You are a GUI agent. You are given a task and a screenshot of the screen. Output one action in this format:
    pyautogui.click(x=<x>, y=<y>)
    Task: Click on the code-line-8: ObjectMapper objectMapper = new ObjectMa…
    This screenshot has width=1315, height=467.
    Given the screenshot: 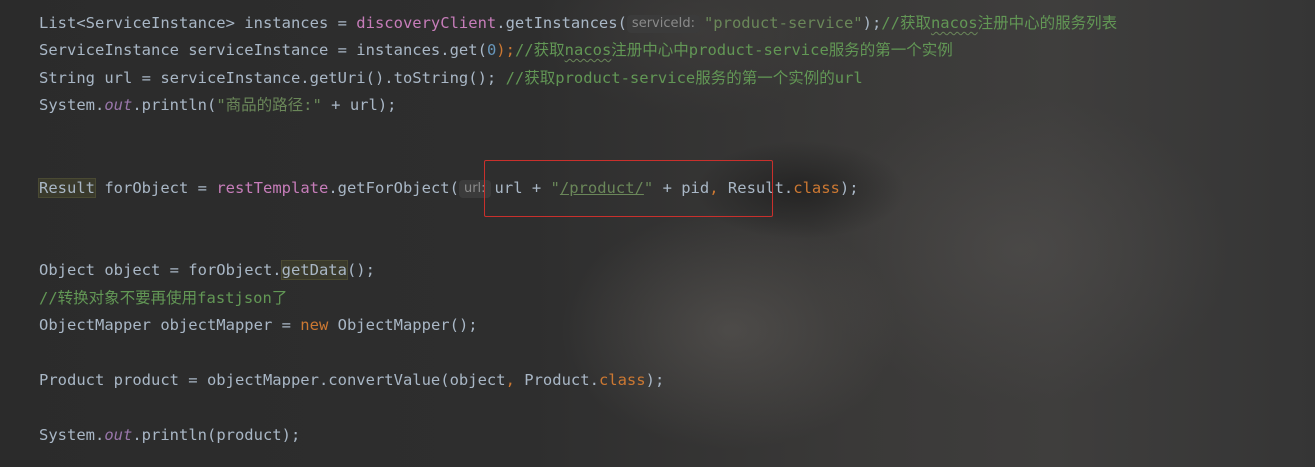 What is the action you would take?
    pyautogui.click(x=258, y=325)
    